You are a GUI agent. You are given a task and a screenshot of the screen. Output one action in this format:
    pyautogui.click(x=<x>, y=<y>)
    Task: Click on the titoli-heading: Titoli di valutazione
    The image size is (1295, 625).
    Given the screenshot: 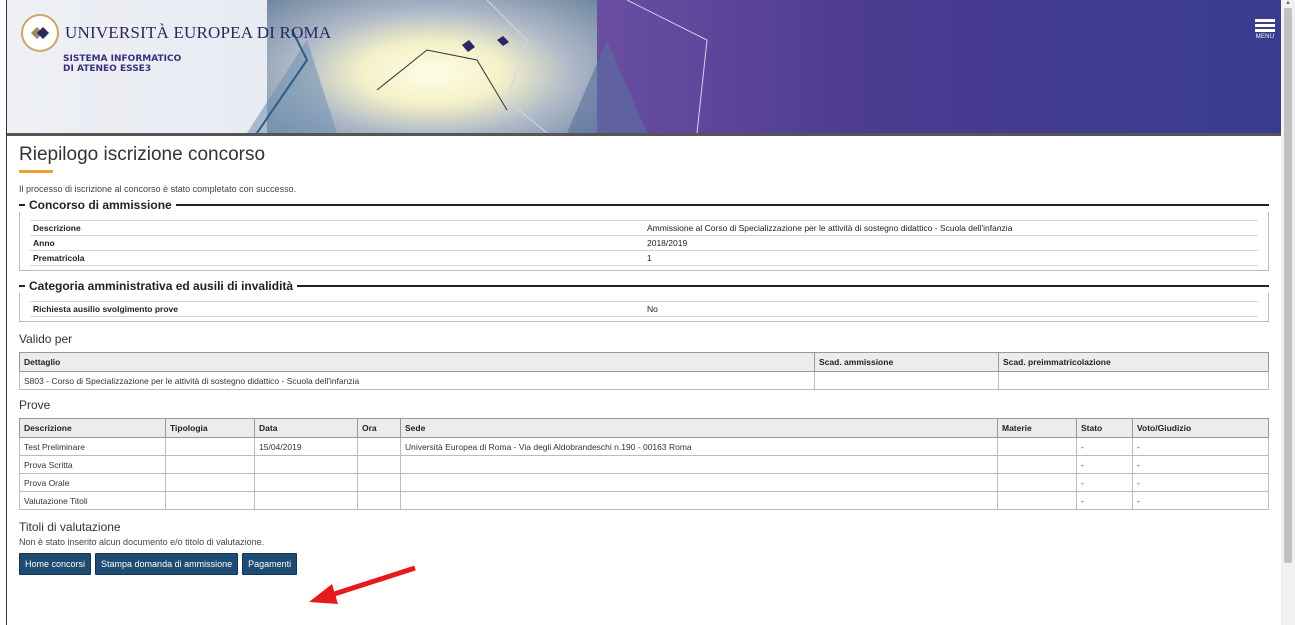 What is the action you would take?
    pyautogui.click(x=70, y=527)
    